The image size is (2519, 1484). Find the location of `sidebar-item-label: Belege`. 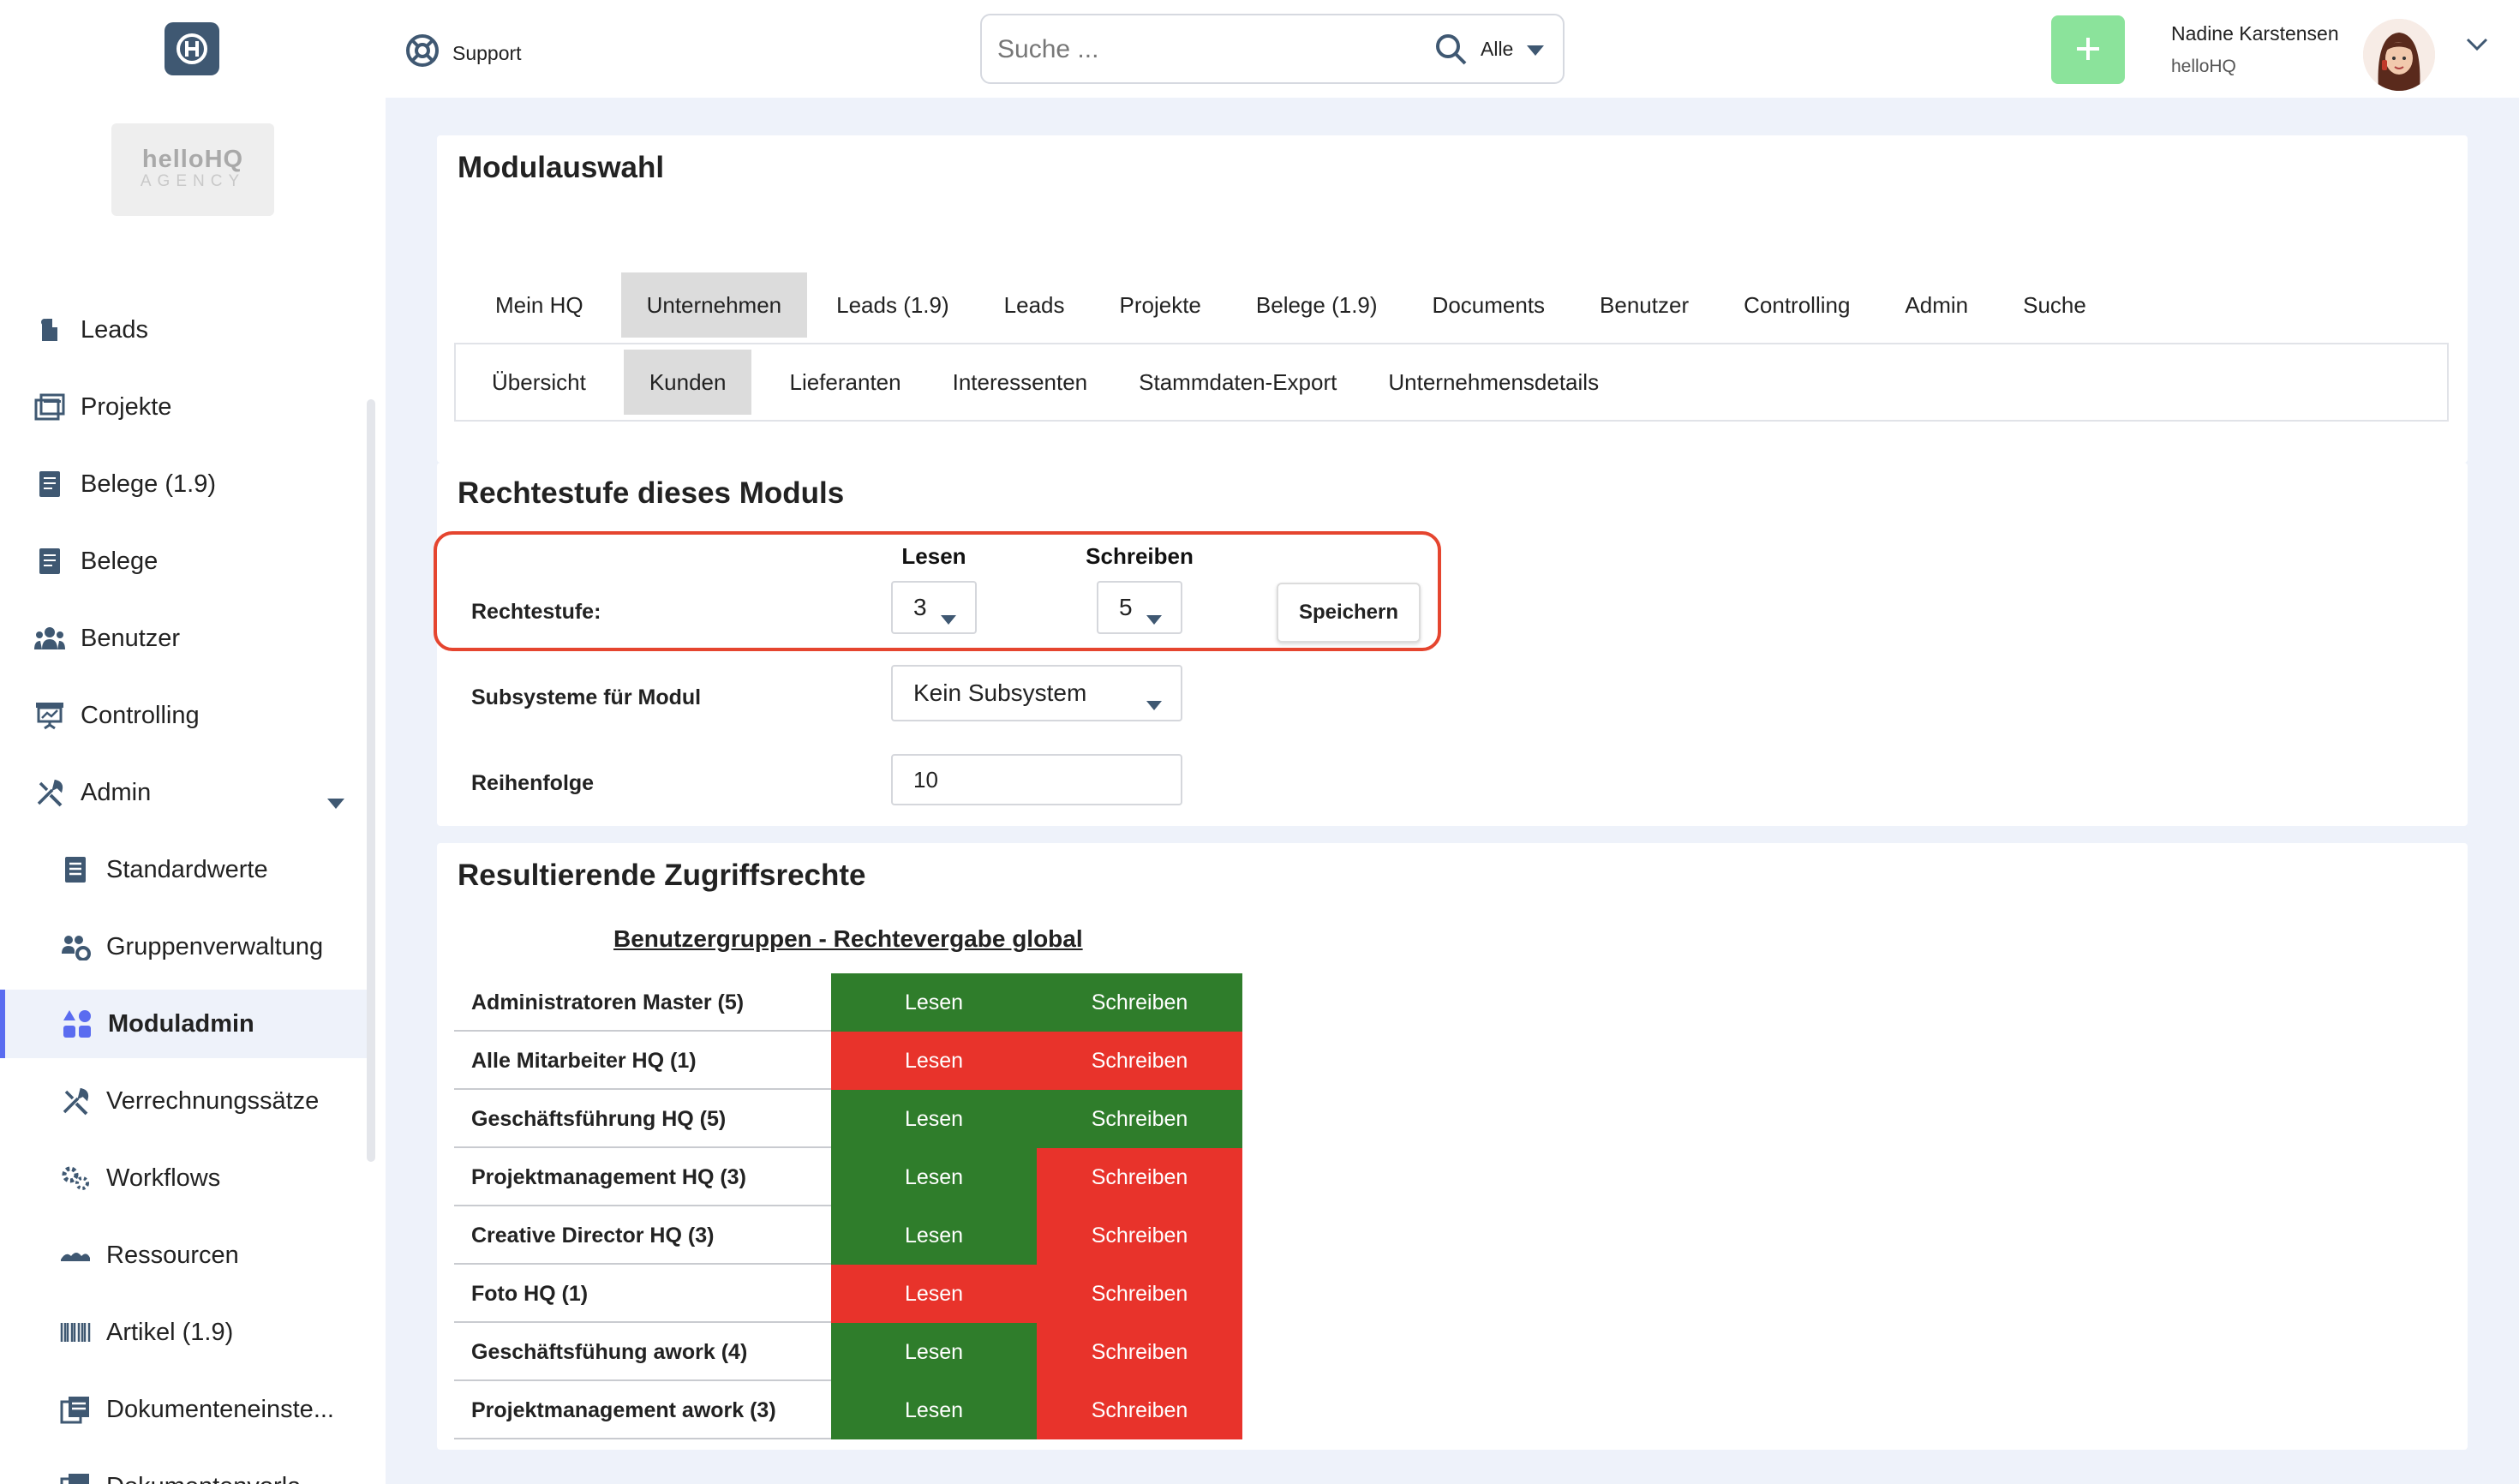

sidebar-item-label: Belege is located at coordinates (120, 561).